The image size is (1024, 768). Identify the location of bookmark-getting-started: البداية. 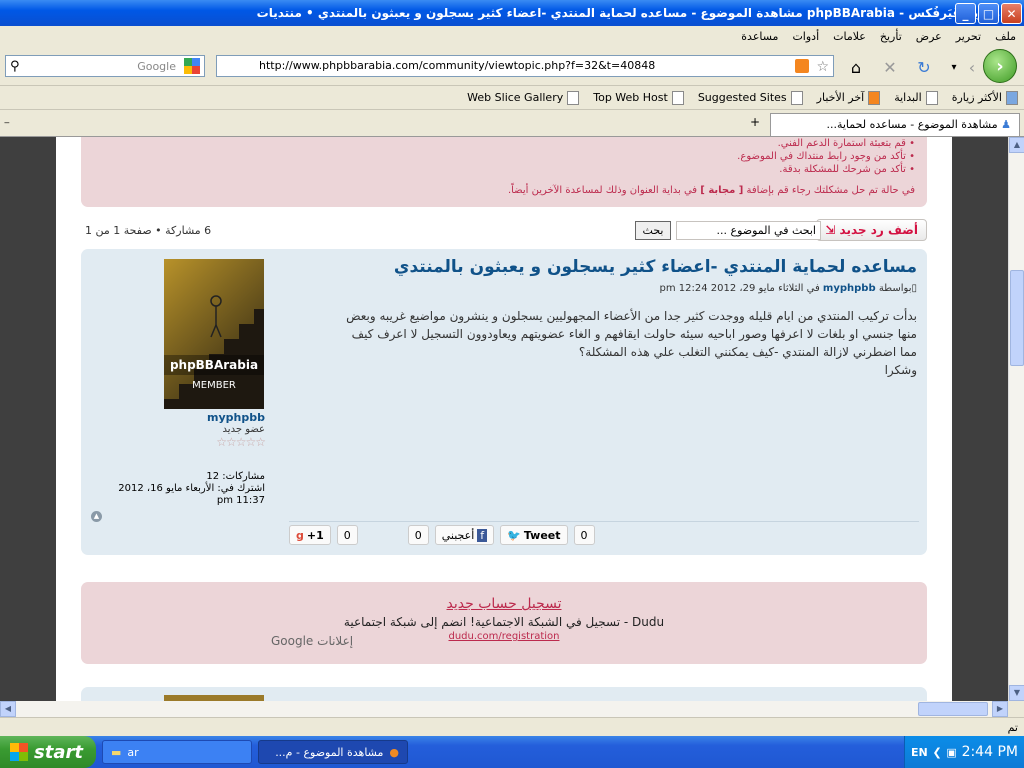
(916, 97).